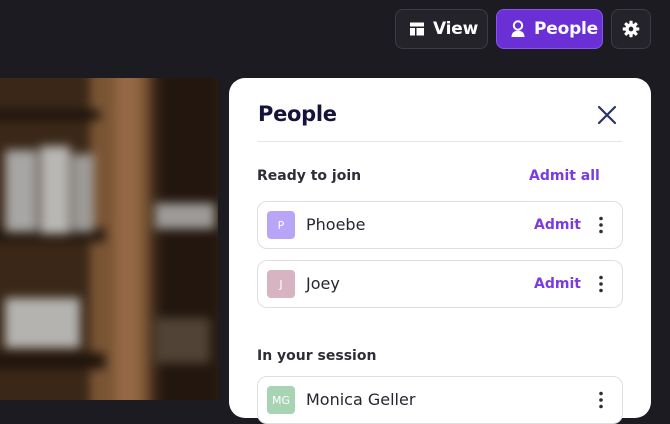 Image resolution: width=670 pixels, height=424 pixels. What do you see at coordinates (440, 284) in the screenshot?
I see `waiting-row-joey: J Joey Admit` at bounding box center [440, 284].